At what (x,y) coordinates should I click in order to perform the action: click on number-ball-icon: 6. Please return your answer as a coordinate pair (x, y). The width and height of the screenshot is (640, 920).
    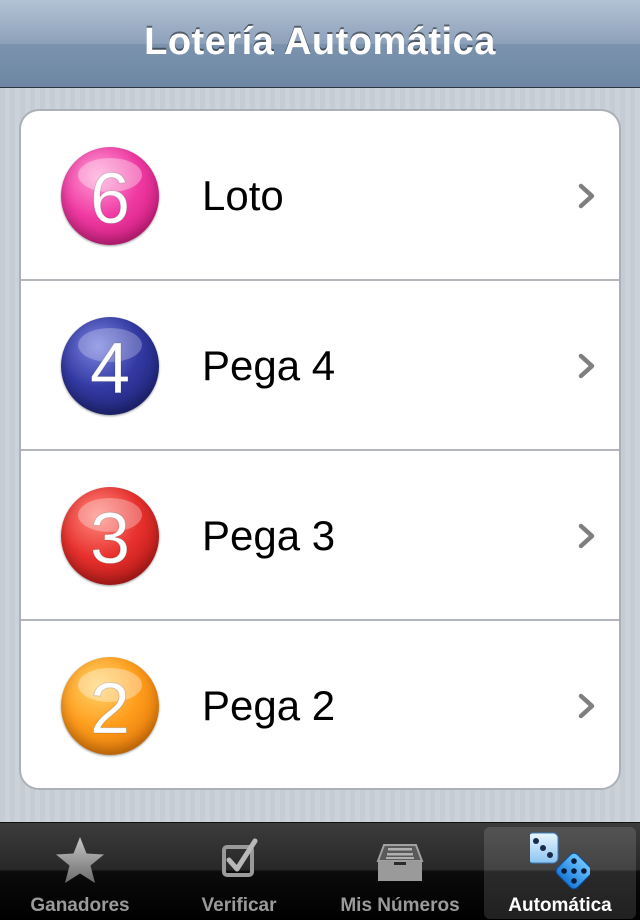
    Looking at the image, I should click on (110, 196).